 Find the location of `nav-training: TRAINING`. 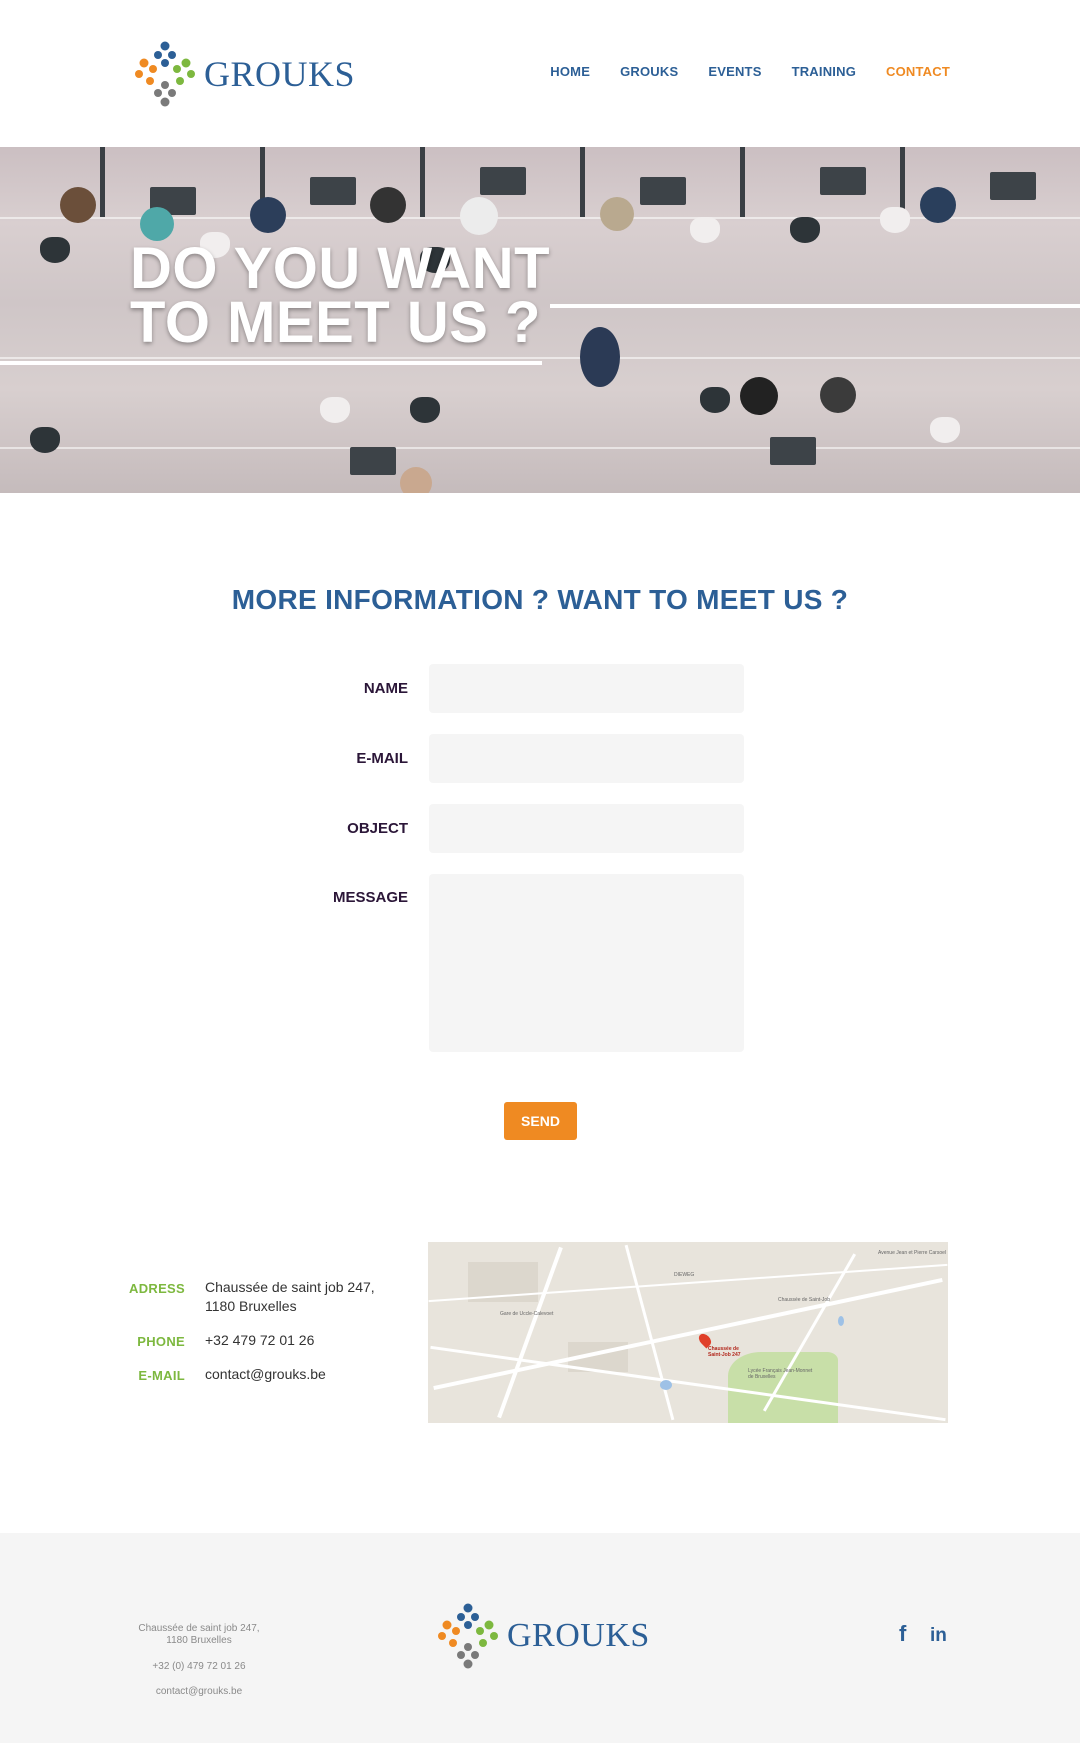

nav-training: TRAINING is located at coordinates (824, 71).